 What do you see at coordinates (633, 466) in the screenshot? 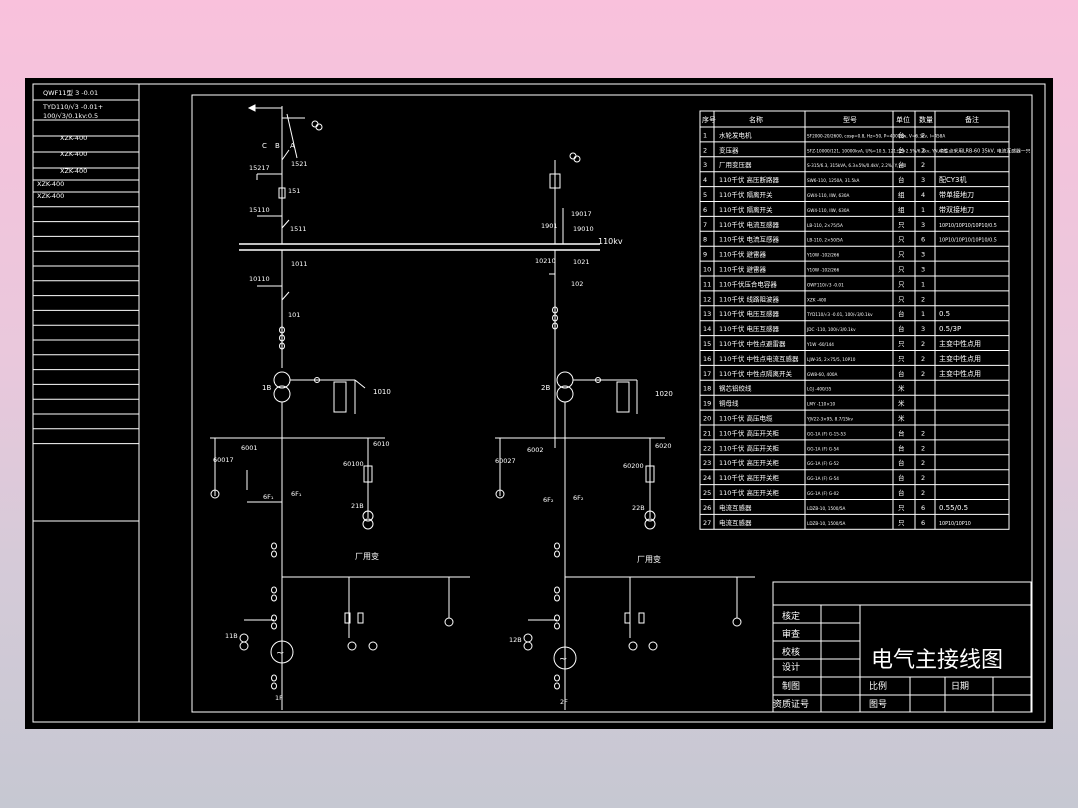
I see `label-60200: 60200` at bounding box center [633, 466].